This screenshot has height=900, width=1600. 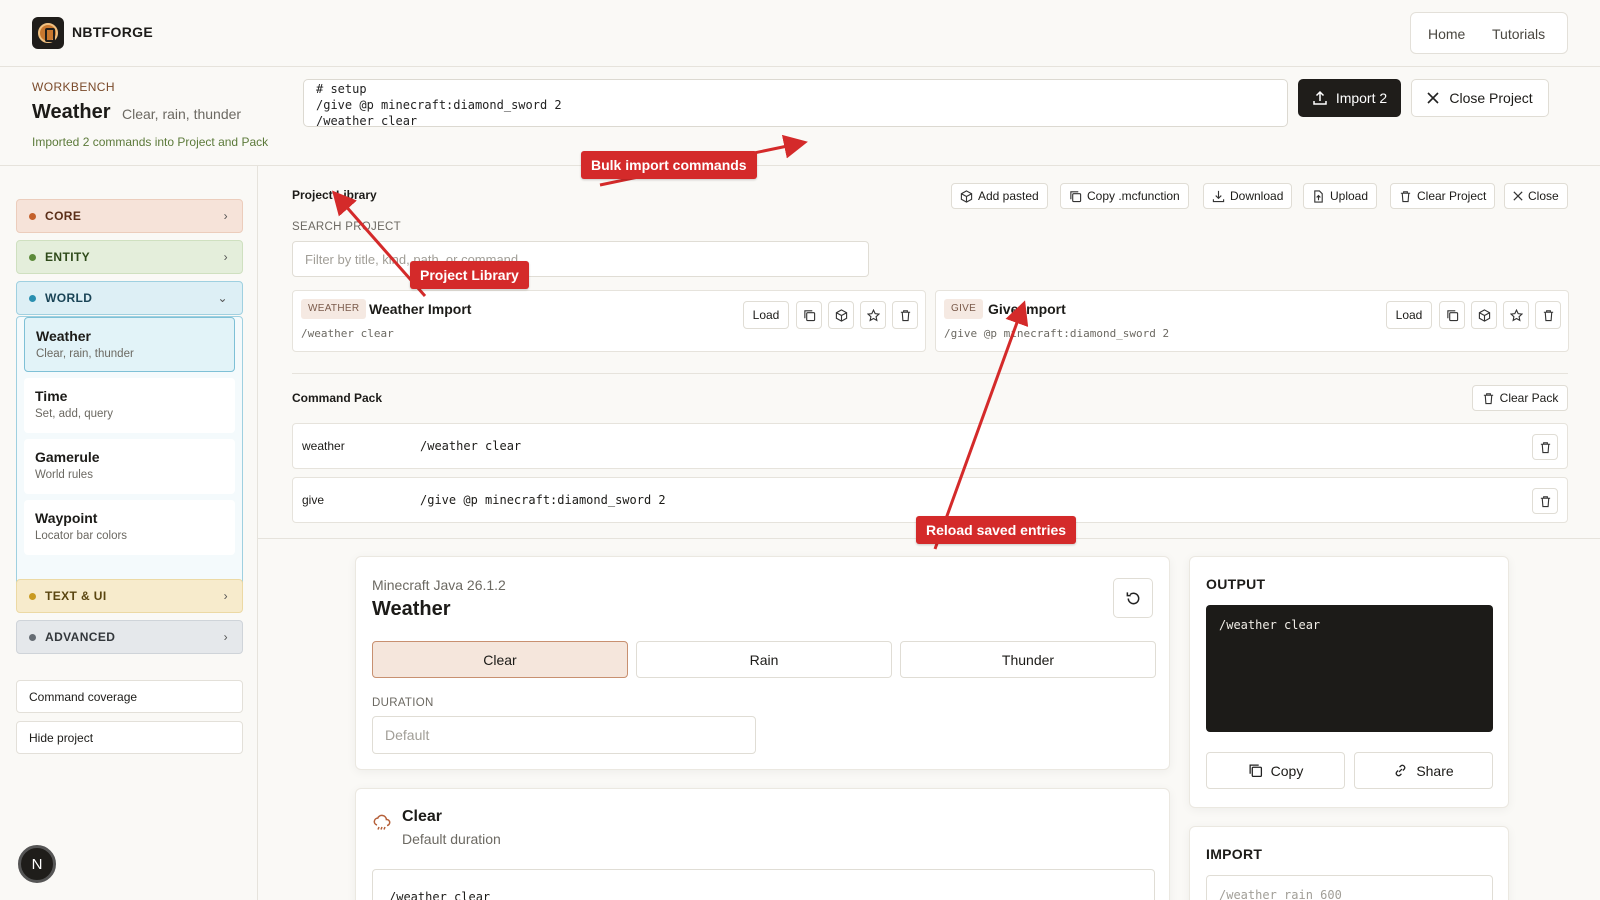 What do you see at coordinates (1248, 196) in the screenshot?
I see `download-button: Download` at bounding box center [1248, 196].